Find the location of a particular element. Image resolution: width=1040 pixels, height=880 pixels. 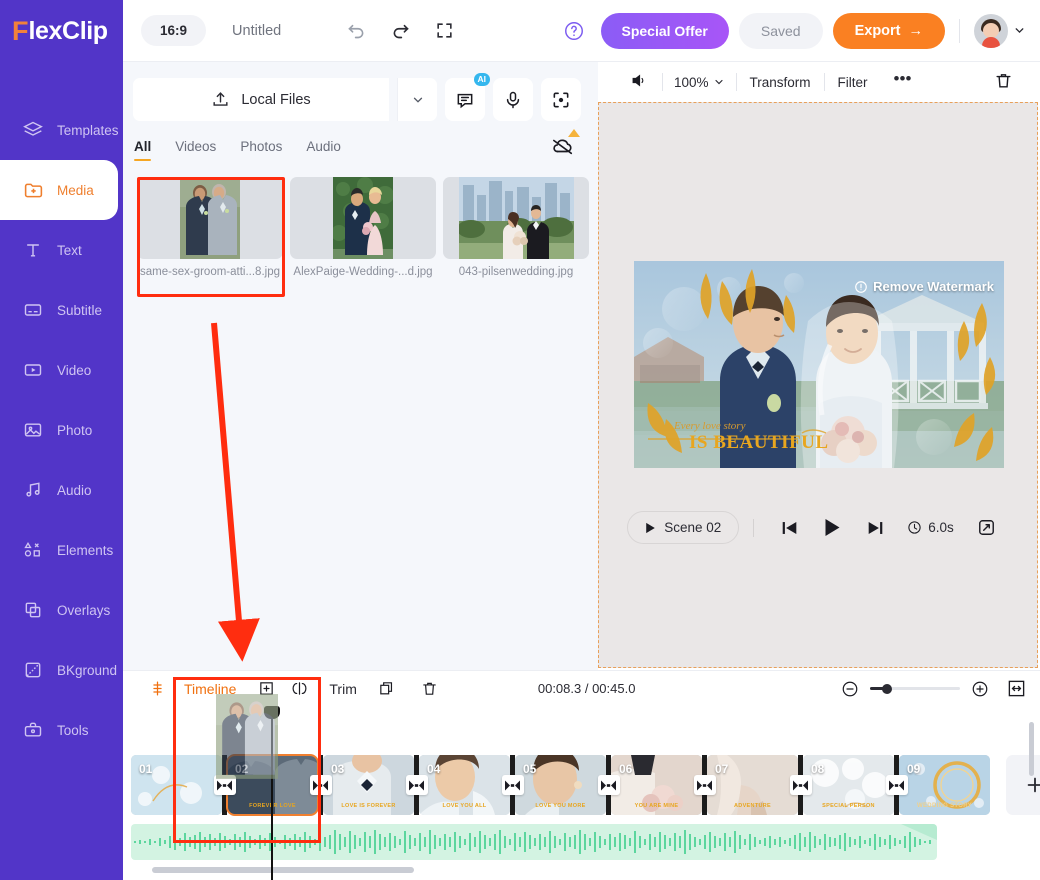

fullscreen-preview-button is located at coordinates (986, 527).